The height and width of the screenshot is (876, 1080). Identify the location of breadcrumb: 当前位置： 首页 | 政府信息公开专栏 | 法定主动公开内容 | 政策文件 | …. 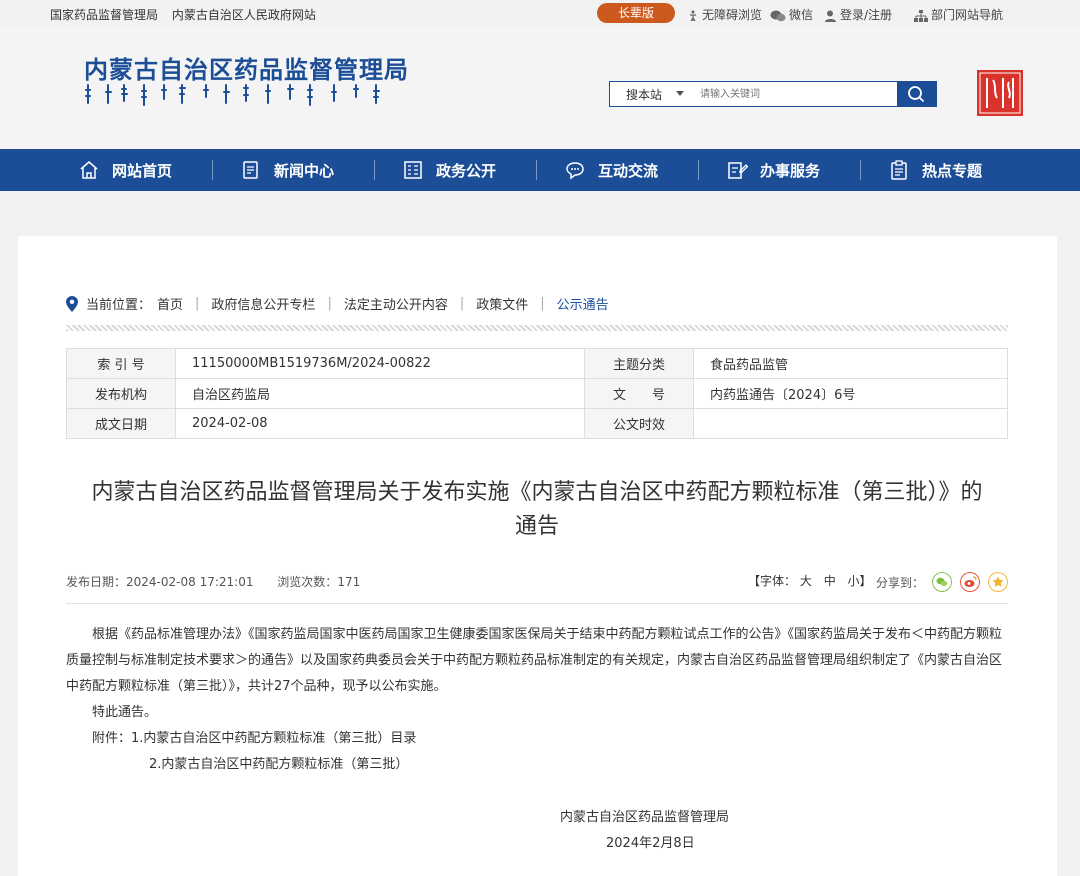
(337, 303).